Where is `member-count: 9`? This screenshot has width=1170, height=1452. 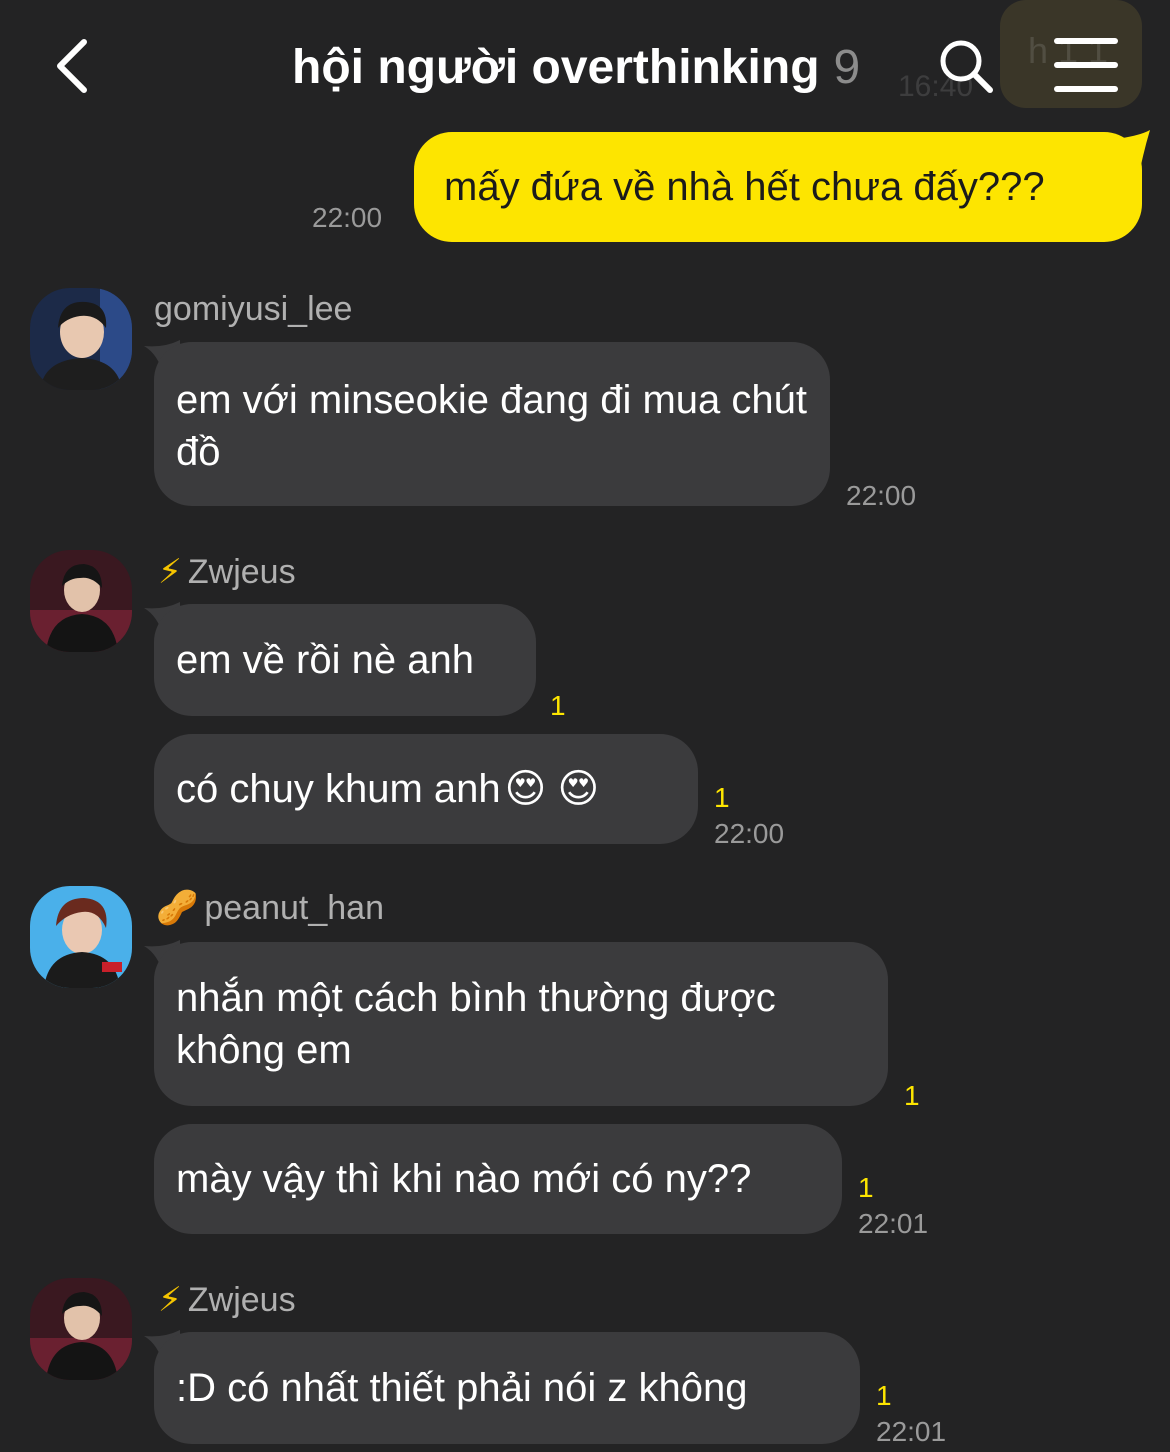 member-count: 9 is located at coordinates (847, 67).